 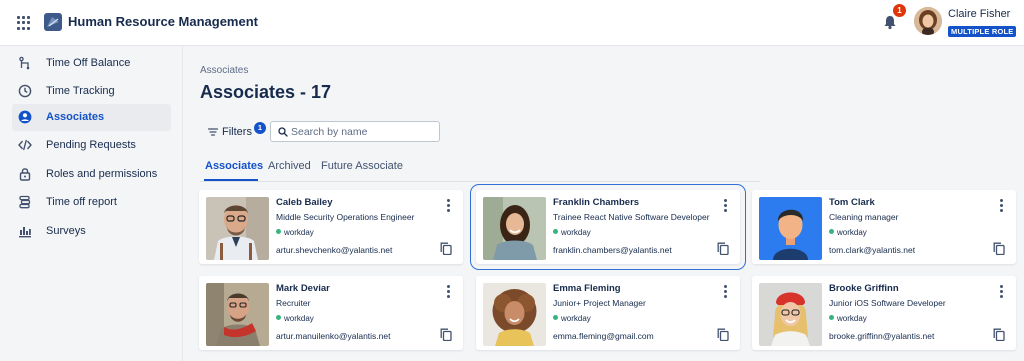 I want to click on report-icon, so click(x=25, y=202).